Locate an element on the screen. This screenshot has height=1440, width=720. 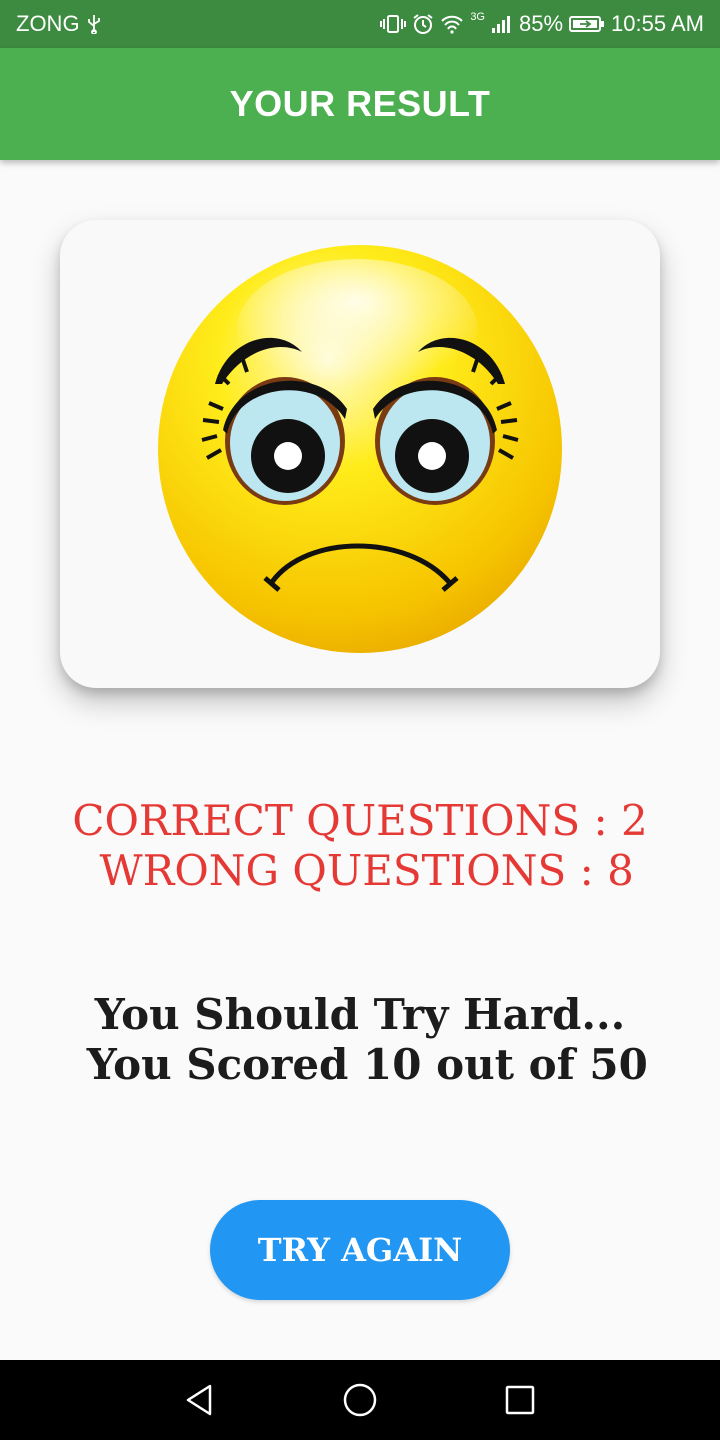
vibrate-icon is located at coordinates (393, 24).